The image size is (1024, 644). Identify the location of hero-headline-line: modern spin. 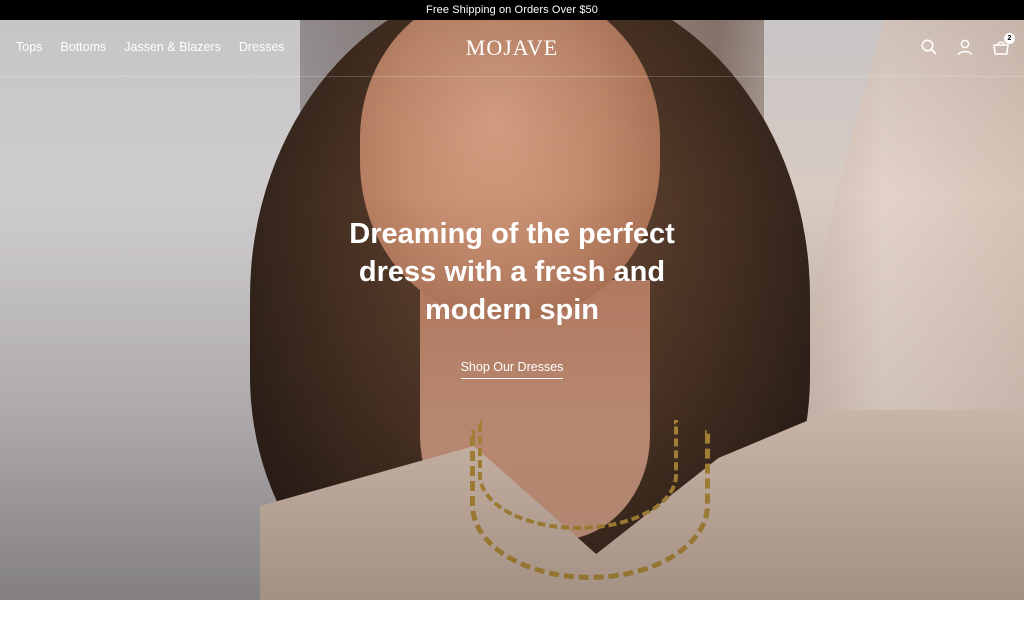
(511, 310).